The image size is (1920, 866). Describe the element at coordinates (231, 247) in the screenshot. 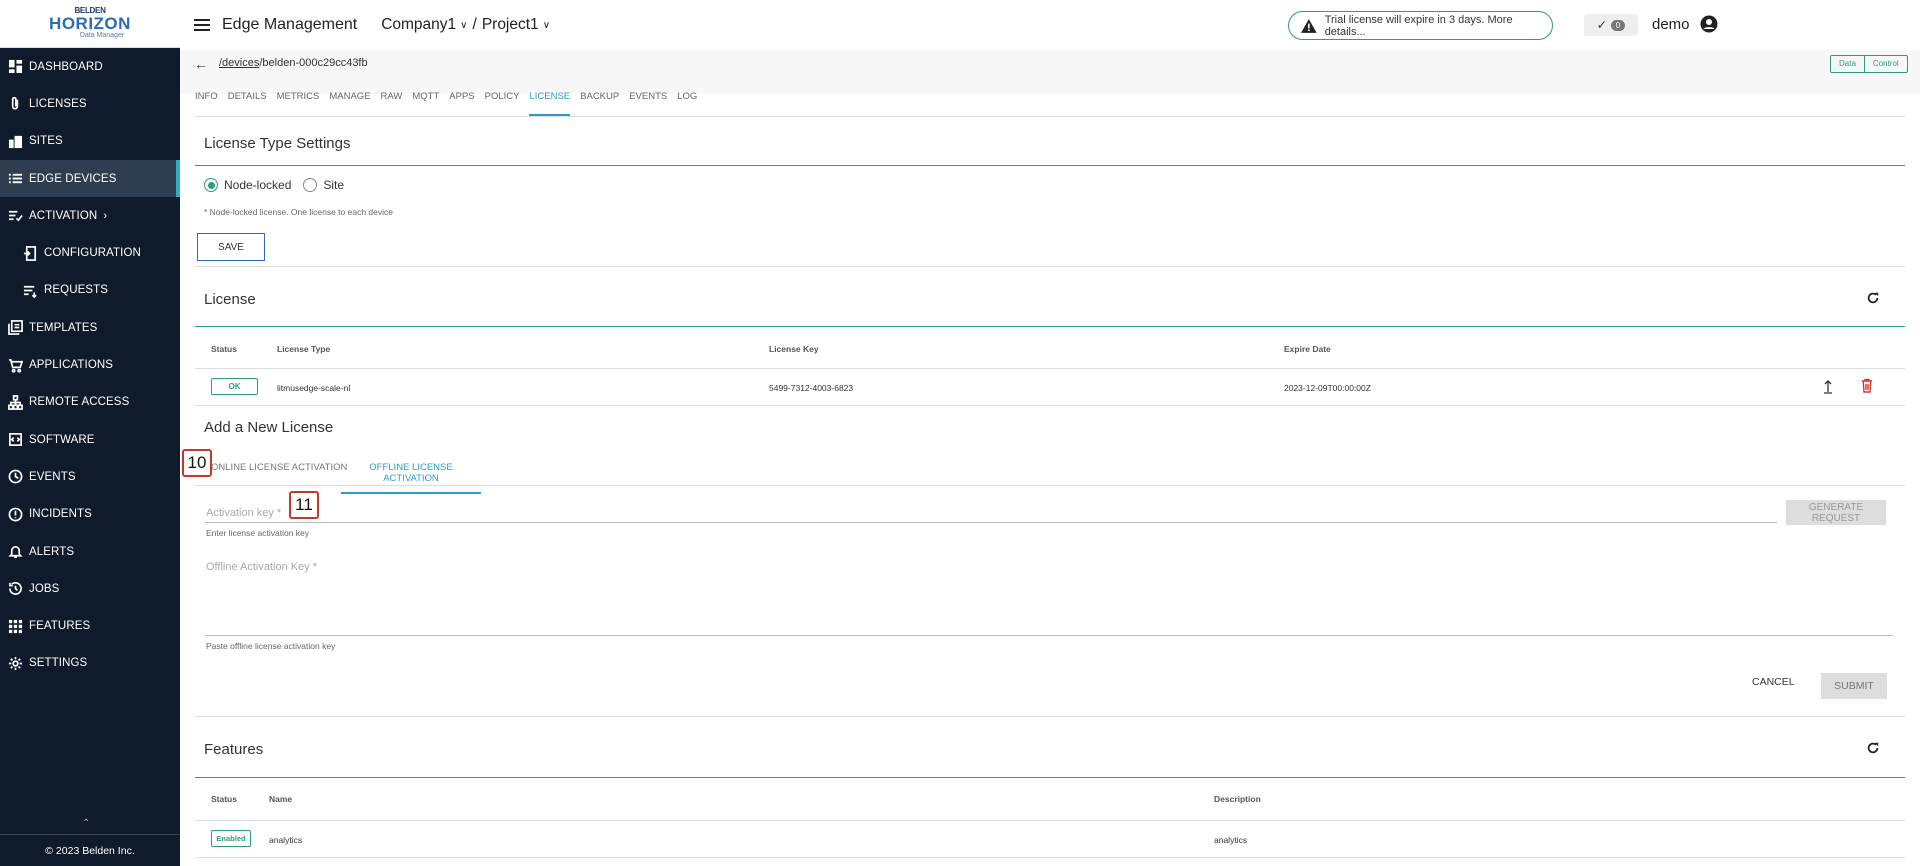

I see `save-button: SAVE` at that location.